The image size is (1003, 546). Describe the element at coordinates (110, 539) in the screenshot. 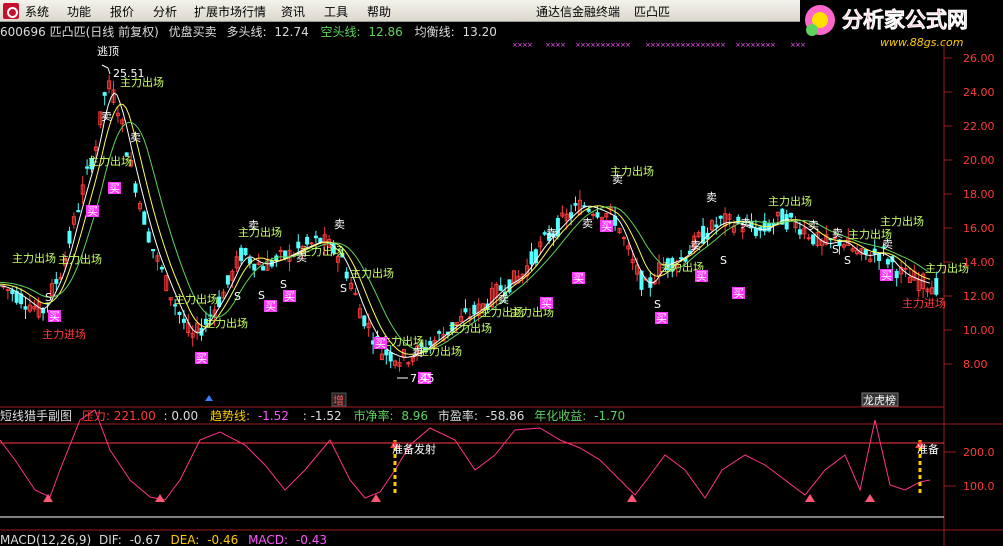

I see `dif-label: DIF:` at that location.